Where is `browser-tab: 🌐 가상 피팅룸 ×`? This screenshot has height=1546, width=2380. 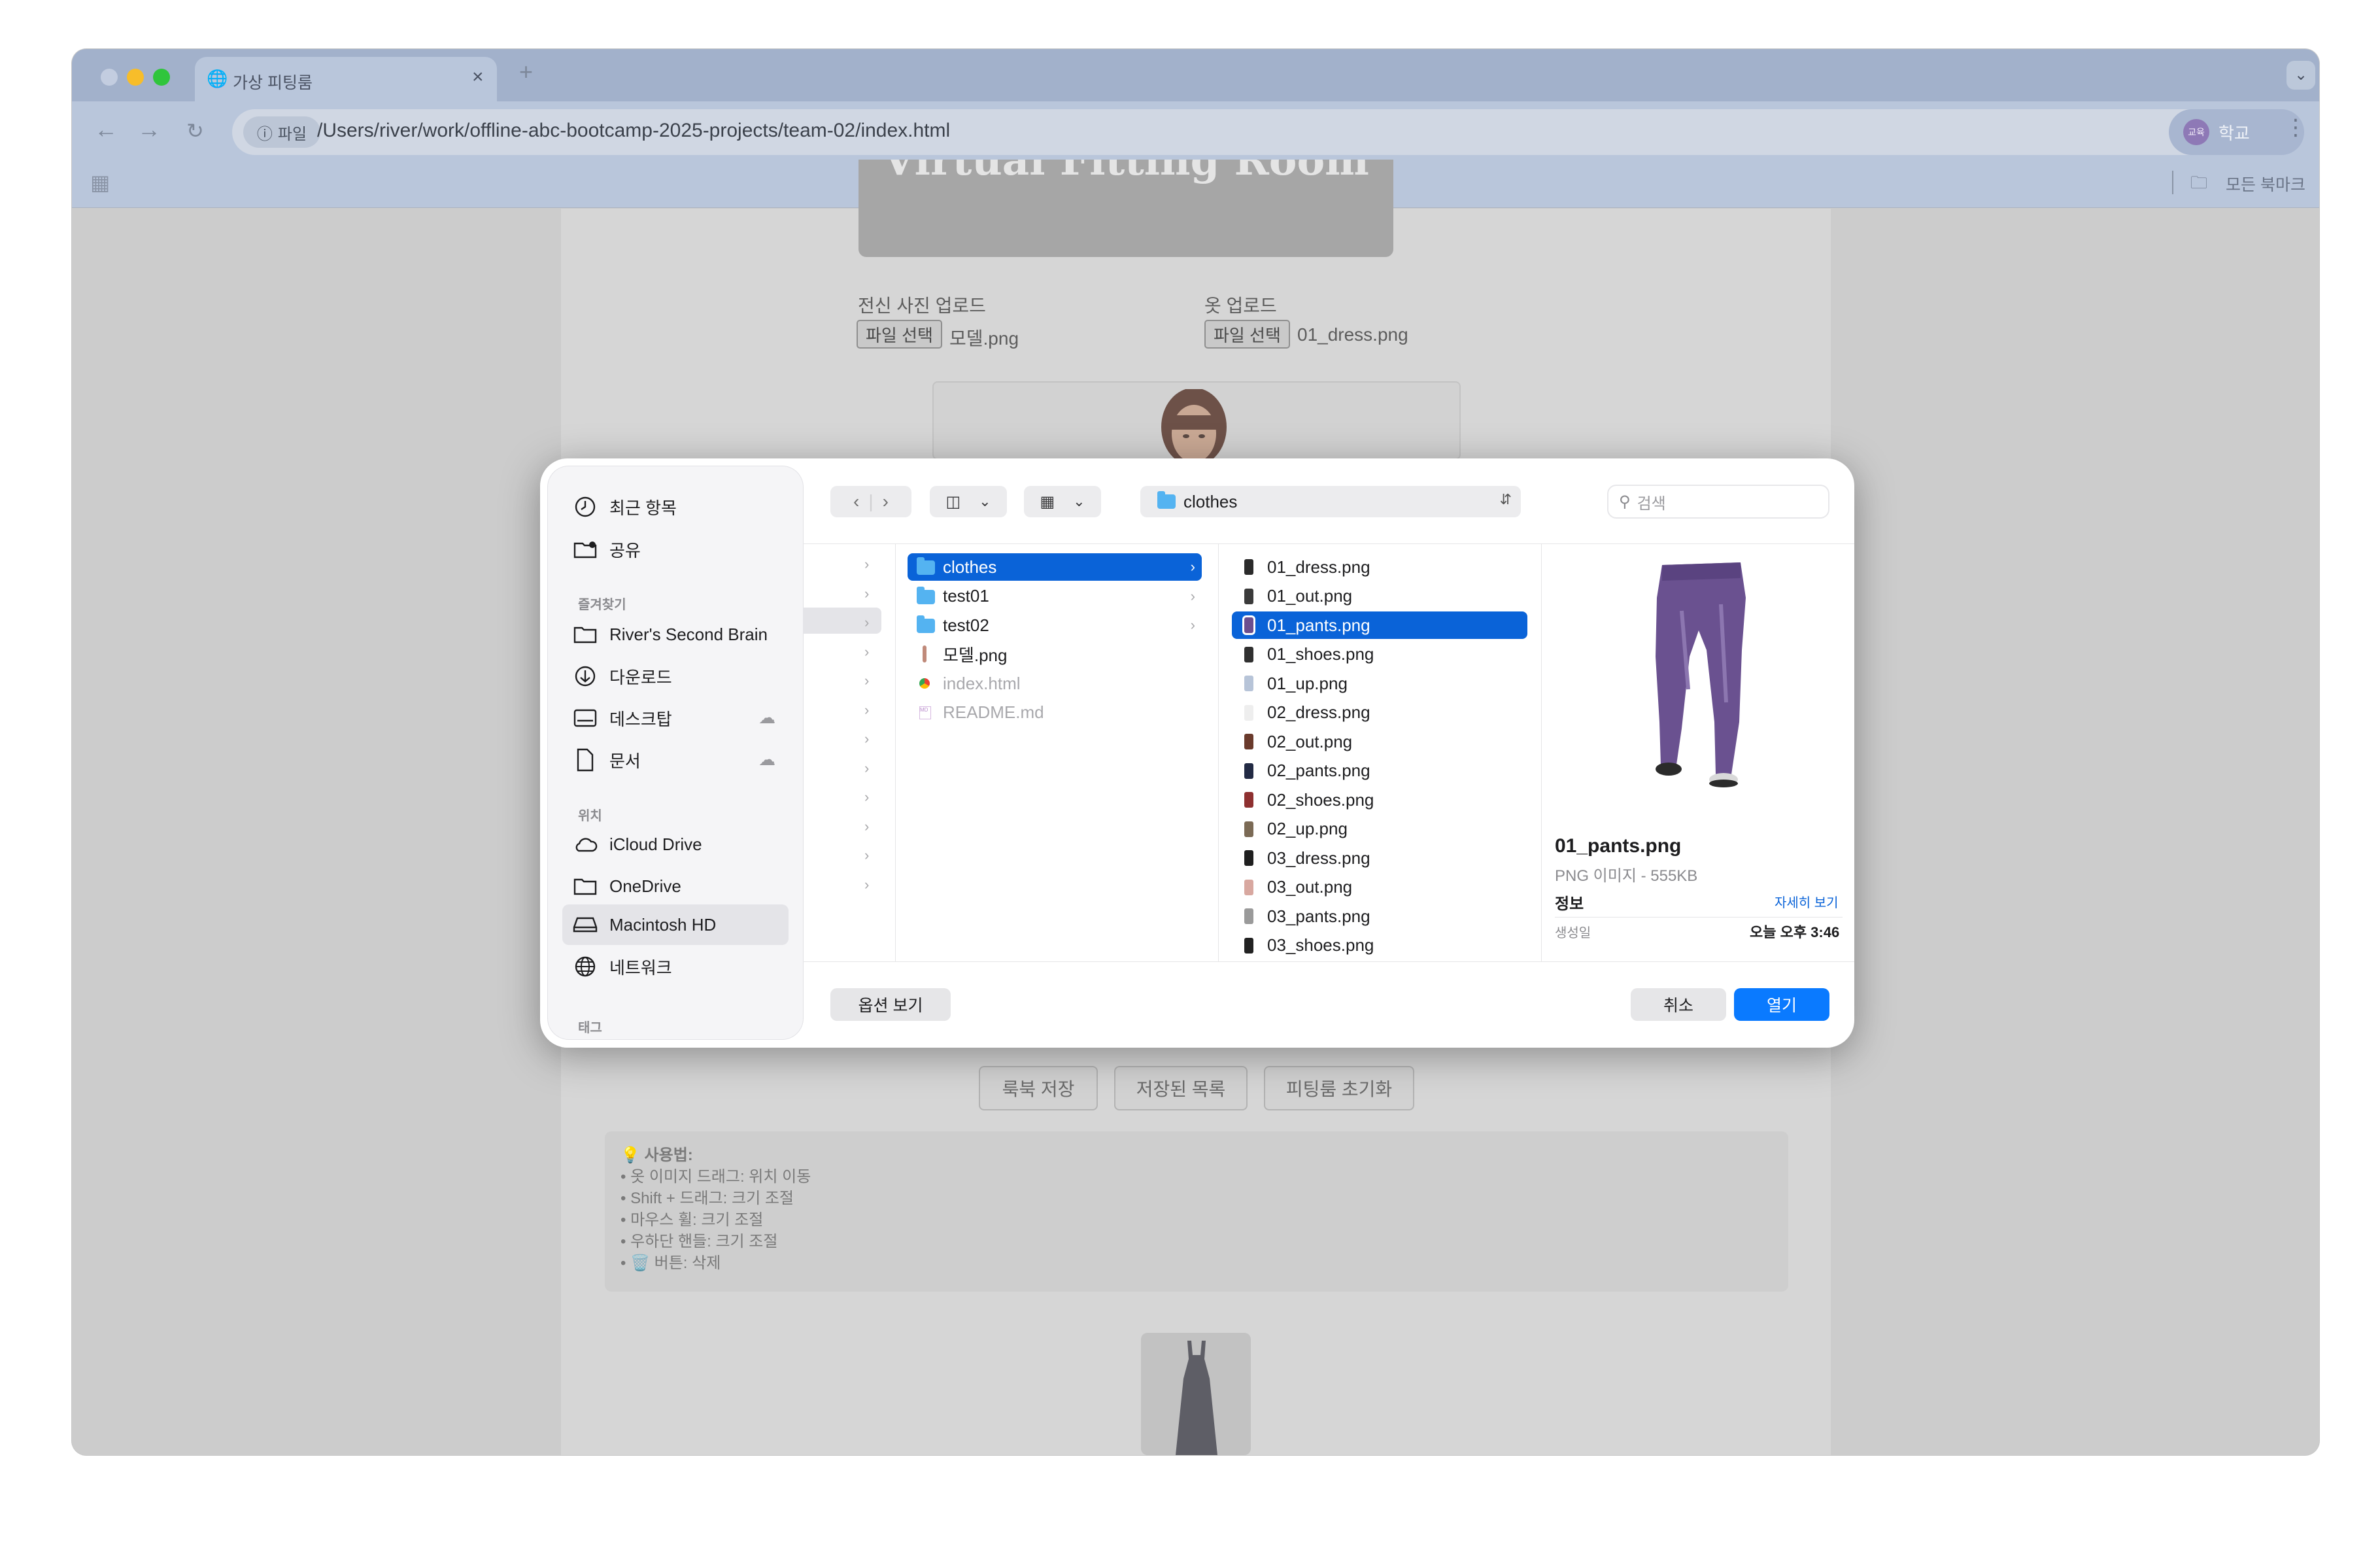 browser-tab: 🌐 가상 피팅룸 × is located at coordinates (346, 79).